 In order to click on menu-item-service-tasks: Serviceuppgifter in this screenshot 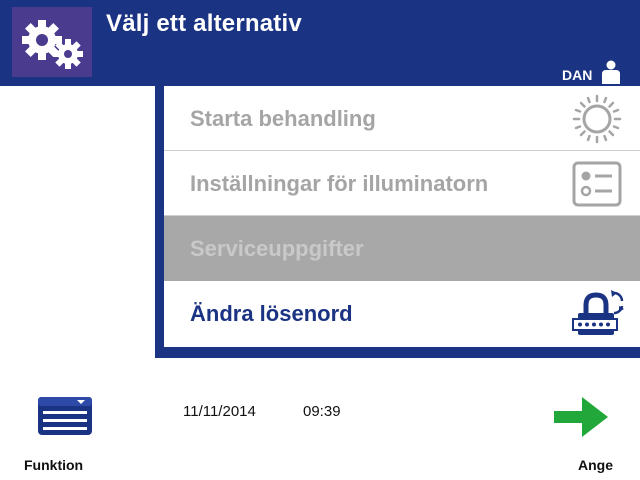, I will do `click(402, 248)`.